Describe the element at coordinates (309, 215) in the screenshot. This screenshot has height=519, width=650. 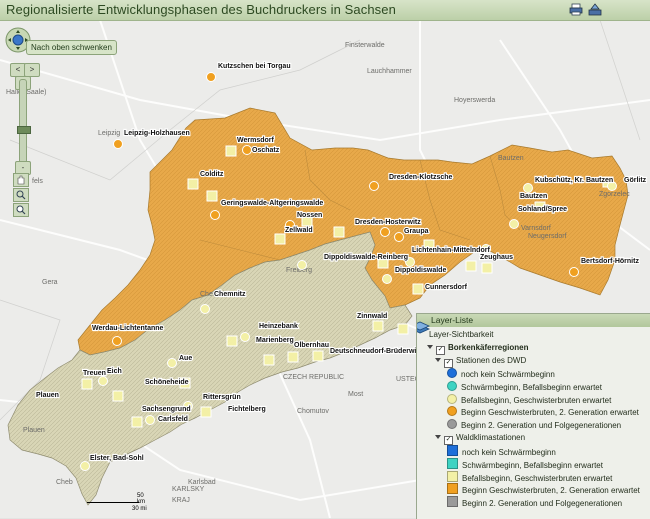
I see `station-label: Nossen` at that location.